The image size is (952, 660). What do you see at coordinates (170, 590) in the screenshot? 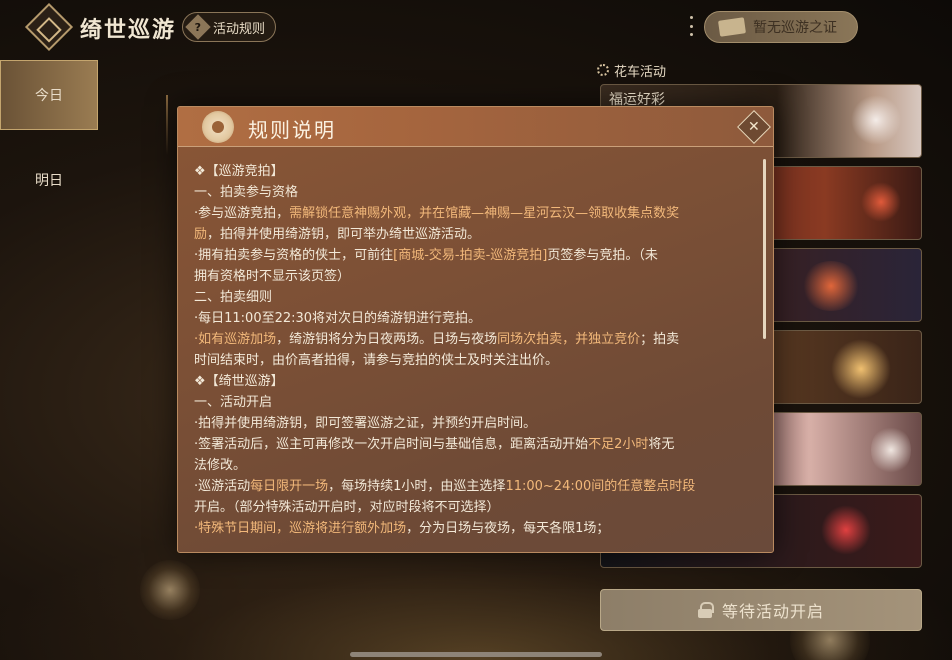
I see `background-flower` at bounding box center [170, 590].